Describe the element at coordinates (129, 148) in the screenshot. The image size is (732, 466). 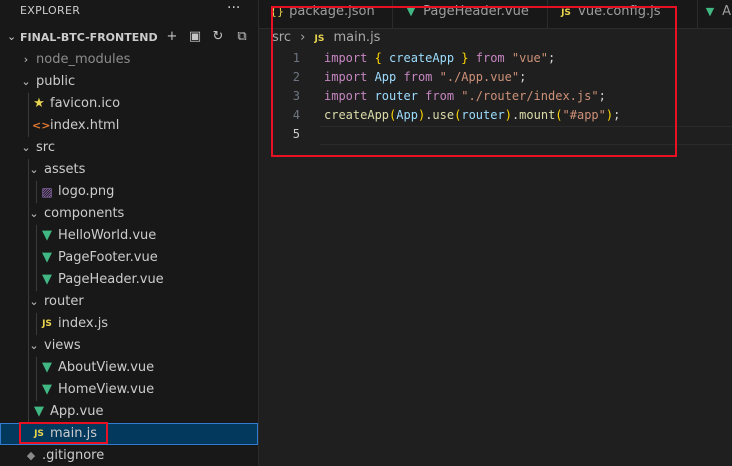
I see `folder-row: ⌄ src` at that location.